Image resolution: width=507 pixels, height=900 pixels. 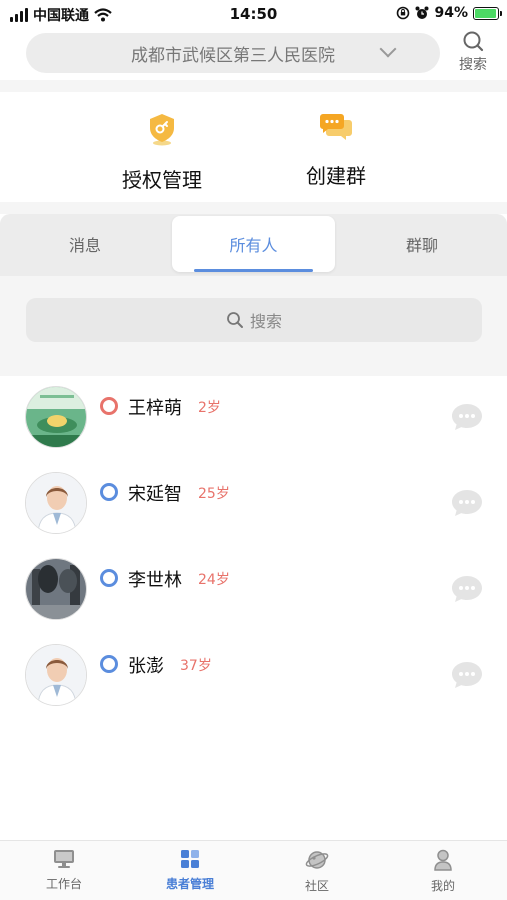 I want to click on tab-label: 消息, so click(x=84, y=245).